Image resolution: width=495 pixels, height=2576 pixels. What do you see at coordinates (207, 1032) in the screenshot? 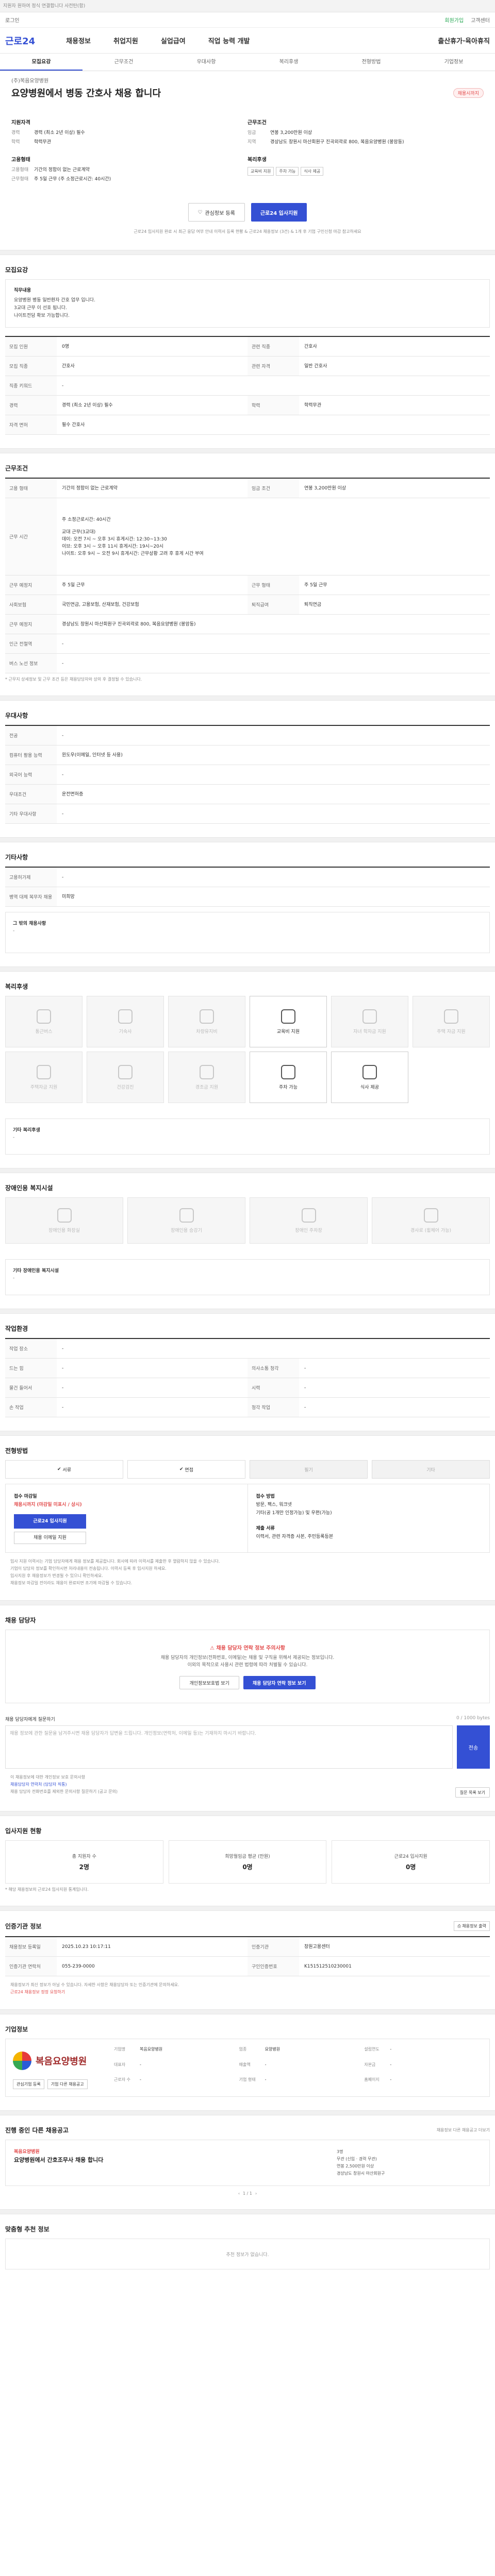
I see `welfare-label: 차량유지비` at bounding box center [207, 1032].